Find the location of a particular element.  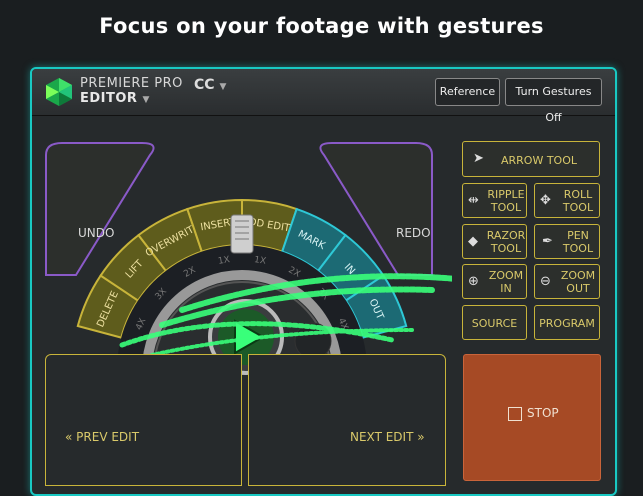

prev-edit-button is located at coordinates (143, 420).